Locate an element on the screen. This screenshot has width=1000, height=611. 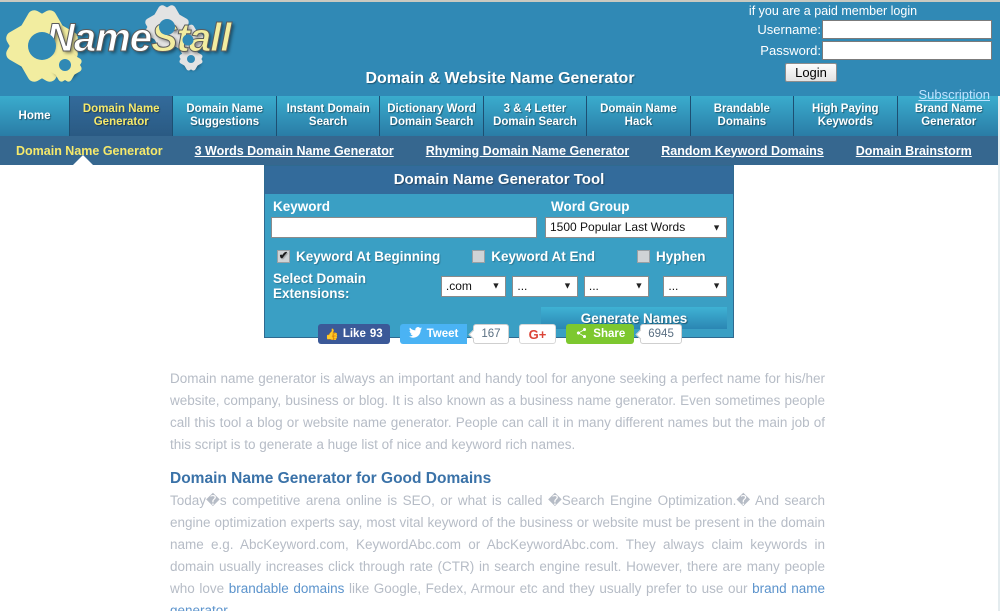
keyword-label: Keyword is located at coordinates (302, 206).